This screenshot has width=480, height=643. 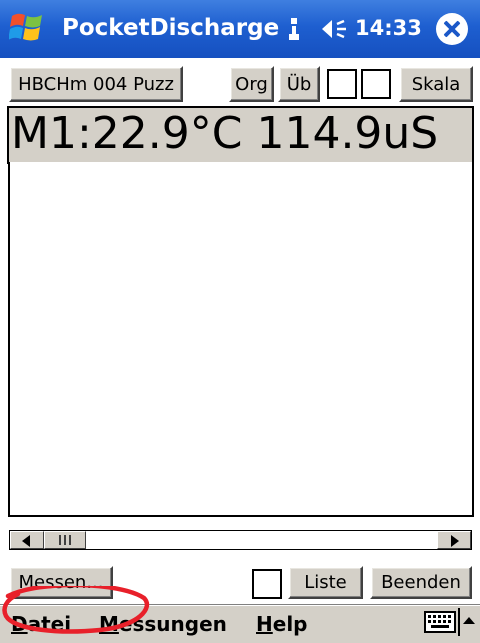 I want to click on scrollbar-thumb, so click(x=65, y=540).